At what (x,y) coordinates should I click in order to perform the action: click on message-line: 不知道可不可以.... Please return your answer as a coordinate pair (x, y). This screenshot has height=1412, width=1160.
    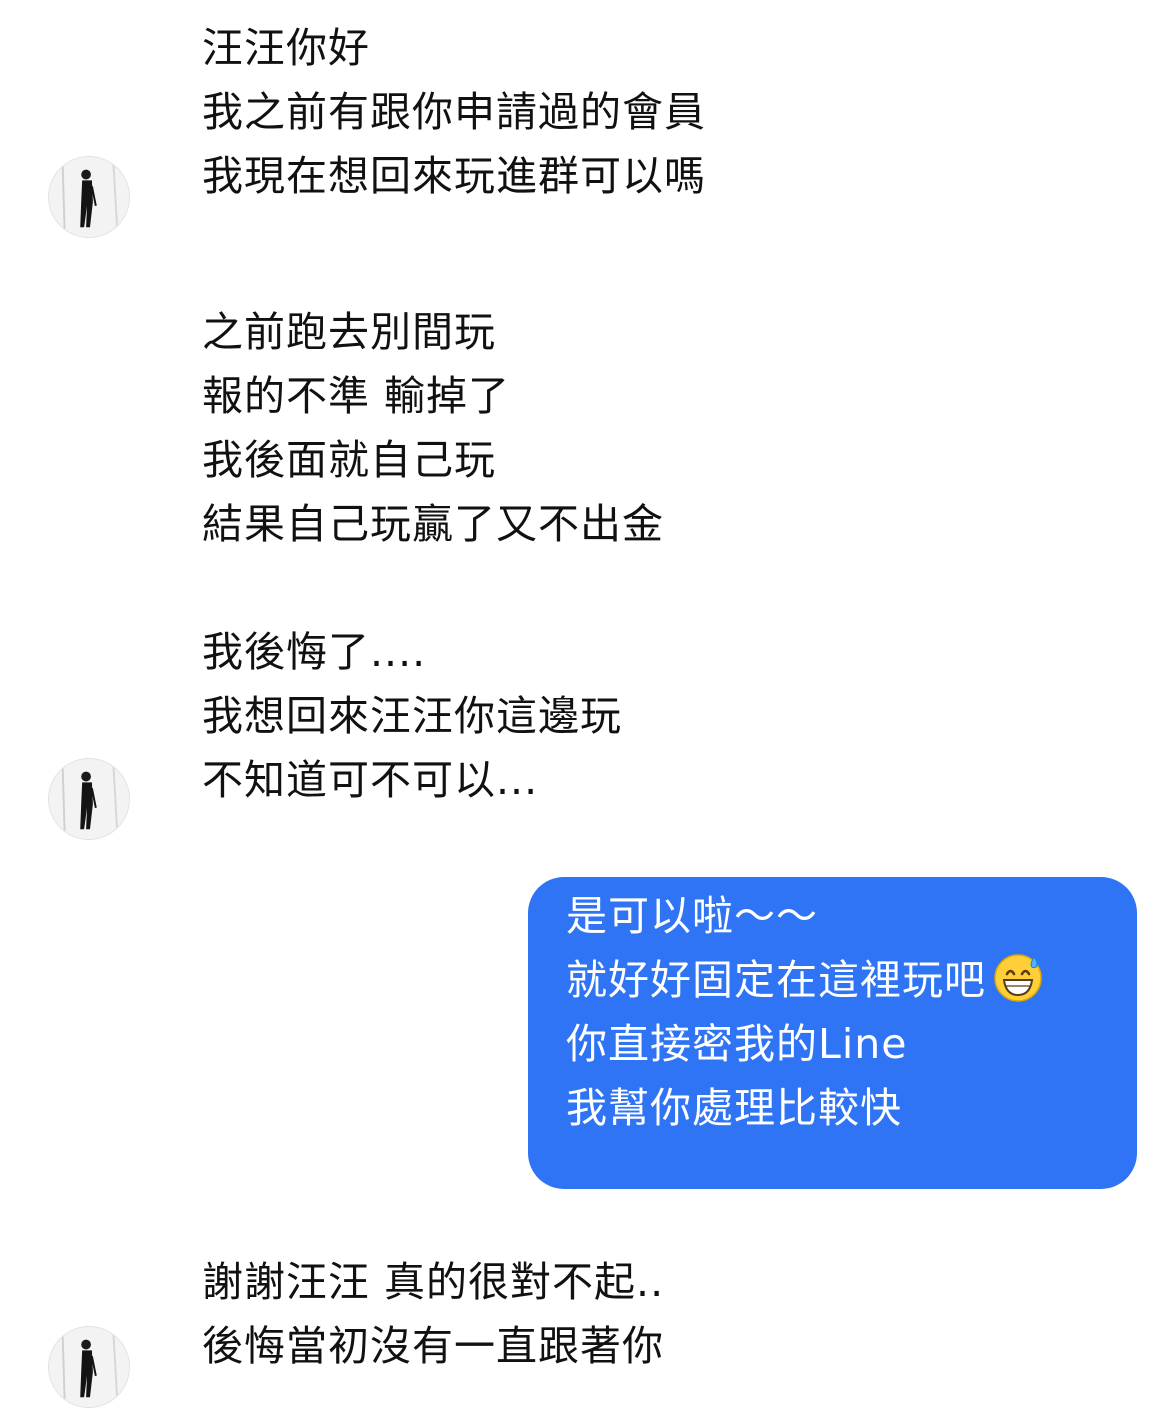
    Looking at the image, I should click on (370, 780).